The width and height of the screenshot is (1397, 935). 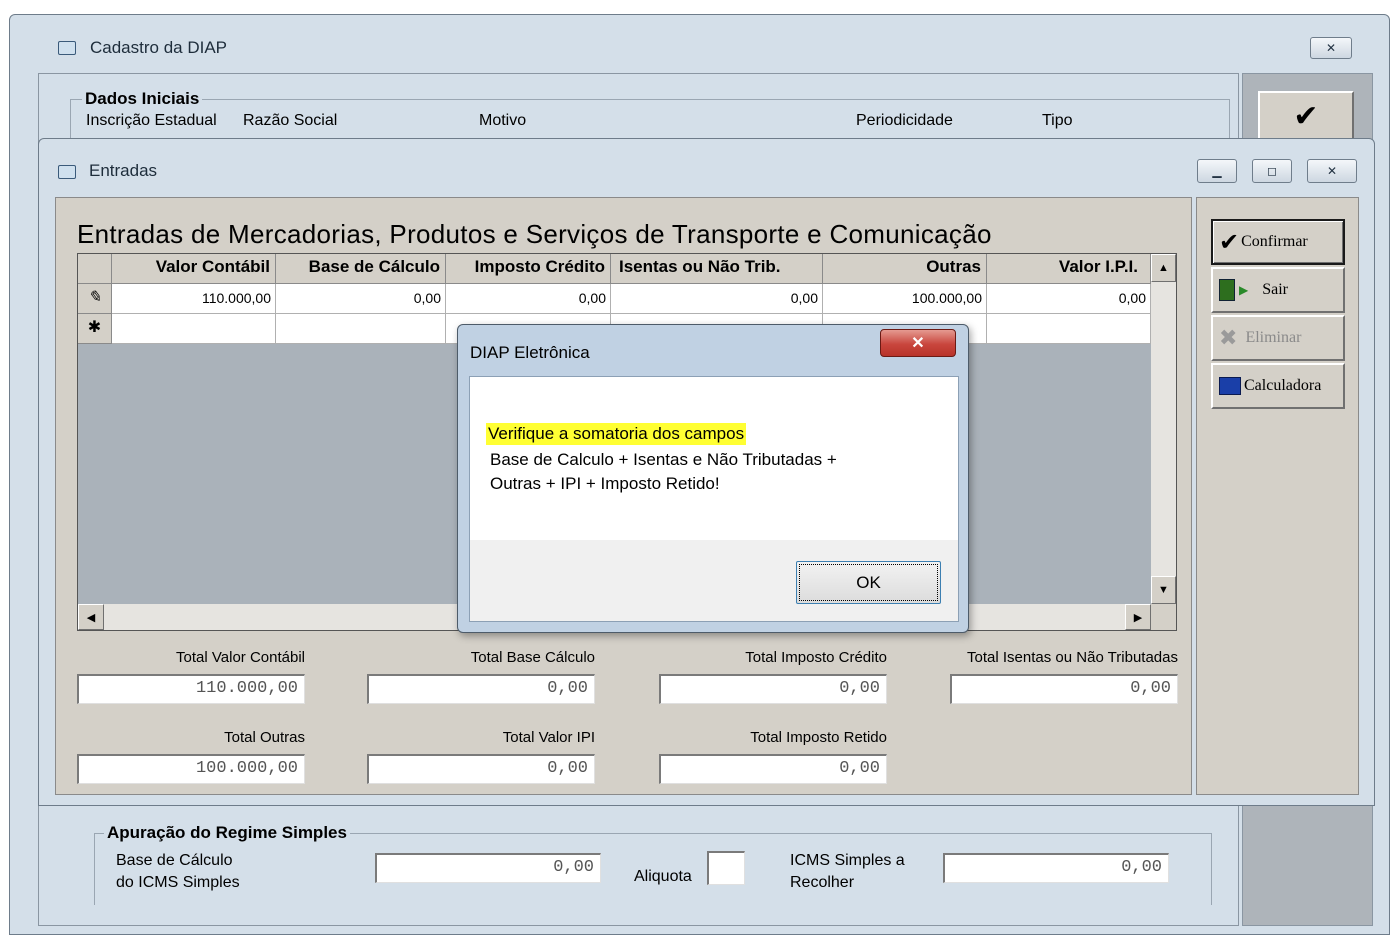 What do you see at coordinates (227, 833) in the screenshot?
I see `simples-title: Apuração do Regime Simples` at bounding box center [227, 833].